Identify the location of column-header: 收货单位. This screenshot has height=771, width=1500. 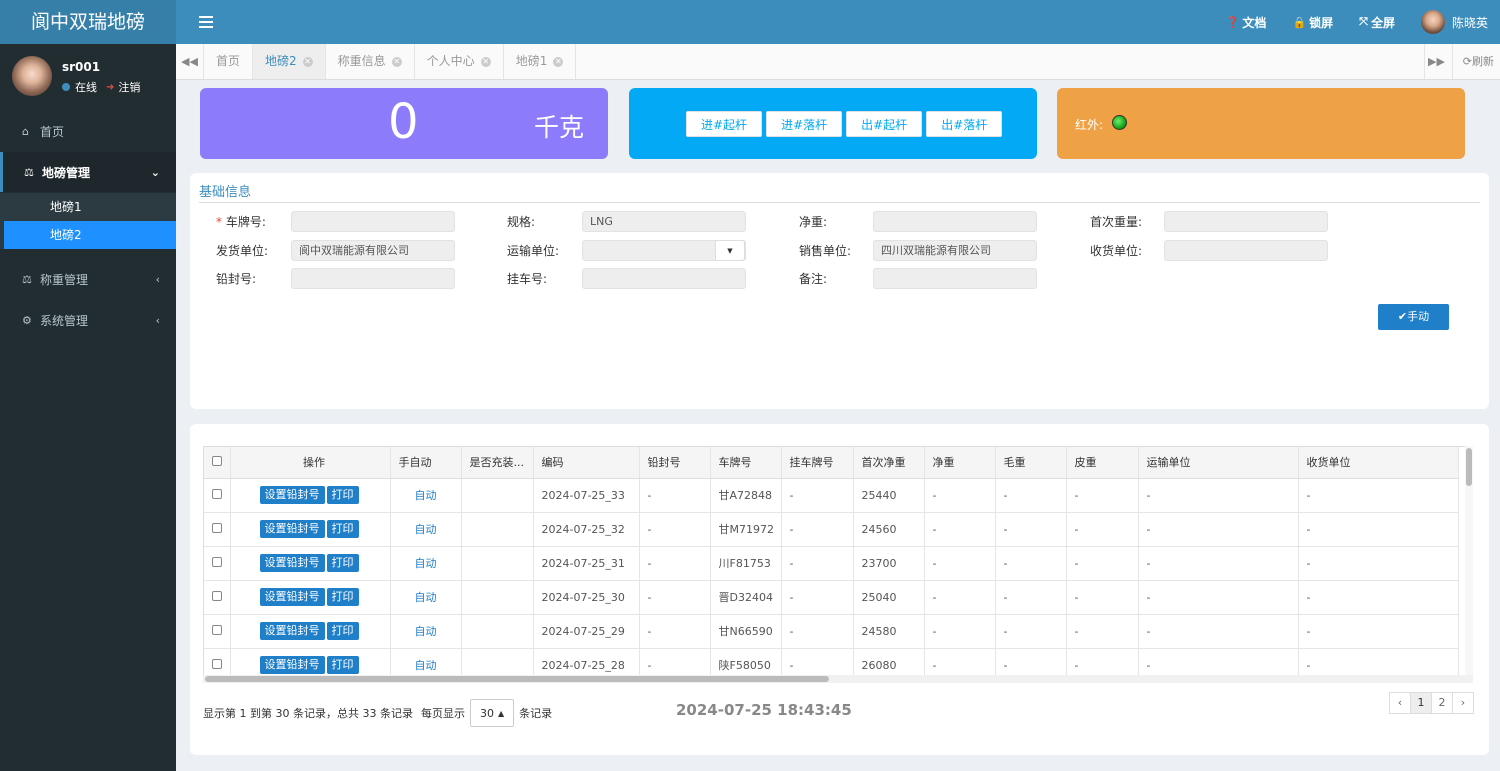
(1378, 463).